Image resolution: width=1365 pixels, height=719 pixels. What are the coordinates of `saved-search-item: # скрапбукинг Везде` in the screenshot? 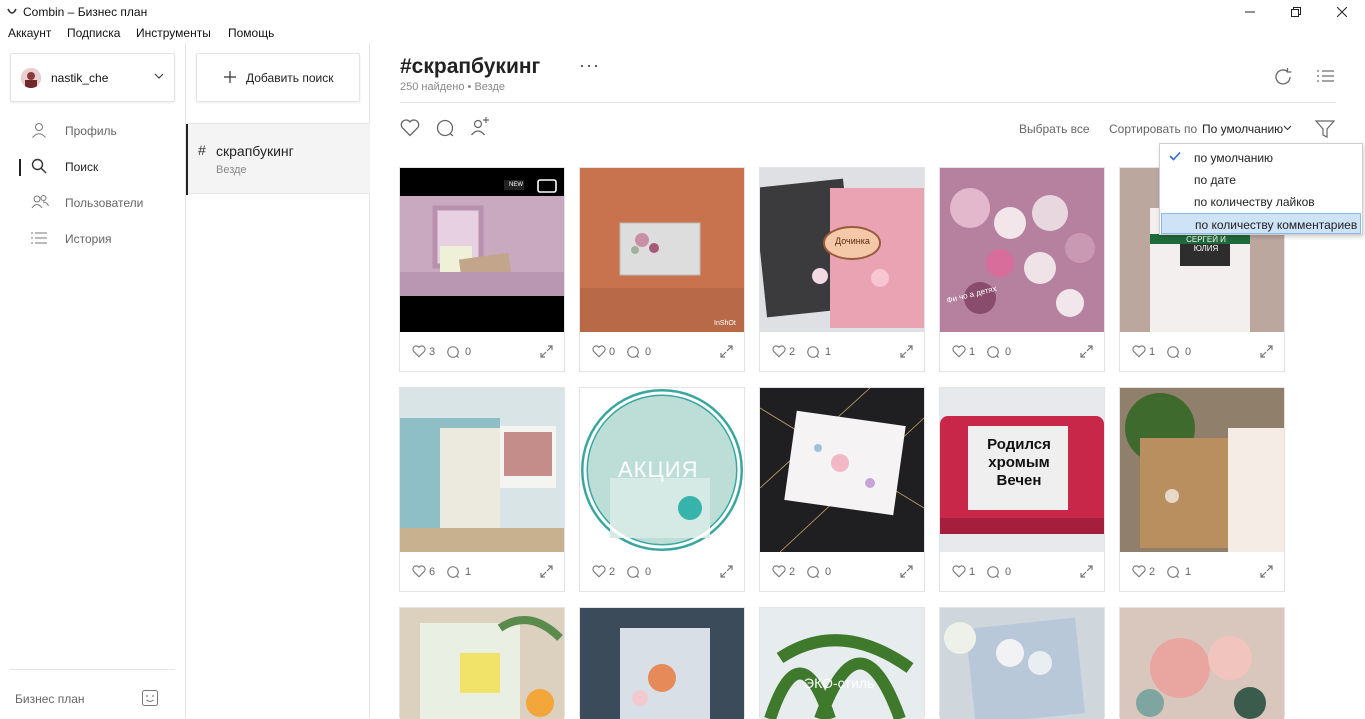 It's located at (278, 159).